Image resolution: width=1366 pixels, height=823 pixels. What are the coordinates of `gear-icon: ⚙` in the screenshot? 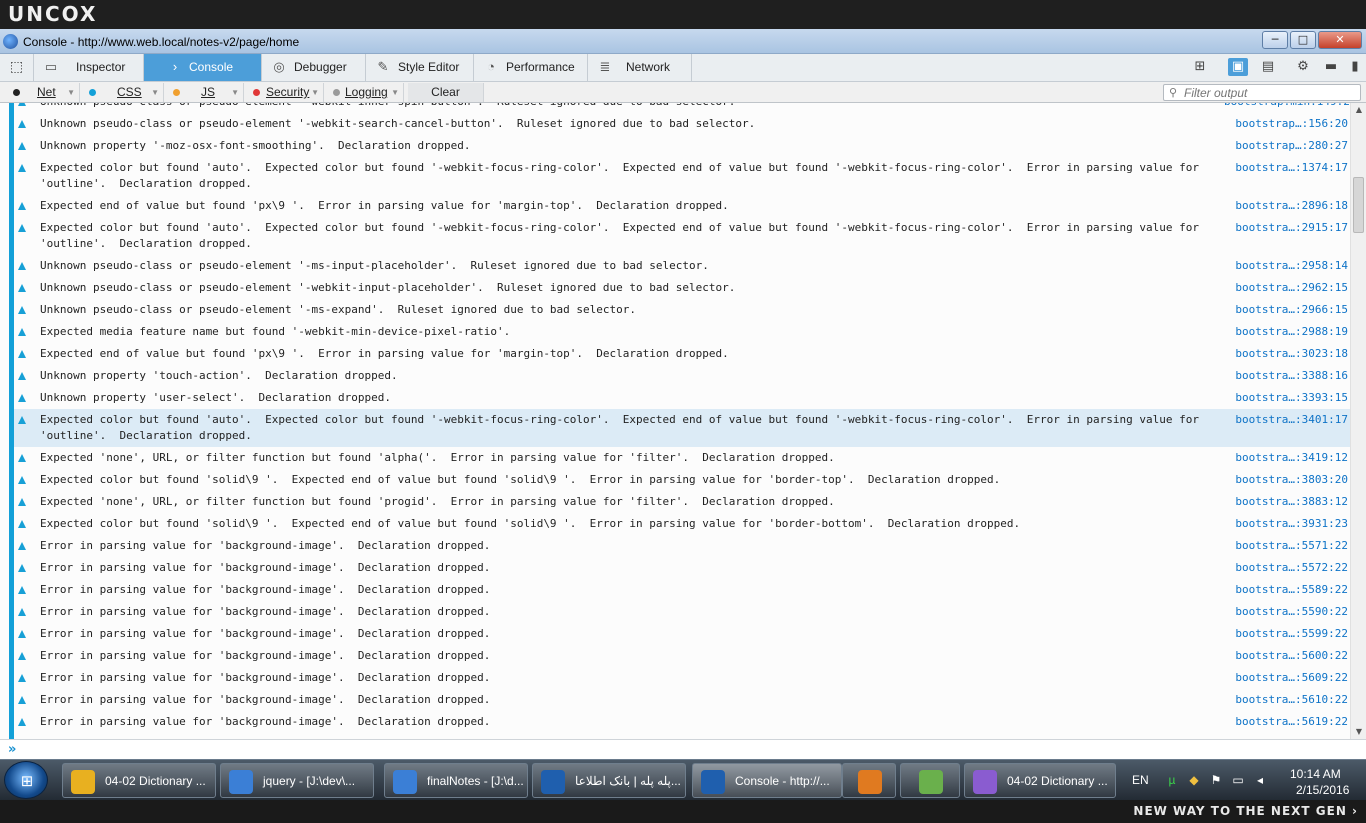 It's located at (1303, 67).